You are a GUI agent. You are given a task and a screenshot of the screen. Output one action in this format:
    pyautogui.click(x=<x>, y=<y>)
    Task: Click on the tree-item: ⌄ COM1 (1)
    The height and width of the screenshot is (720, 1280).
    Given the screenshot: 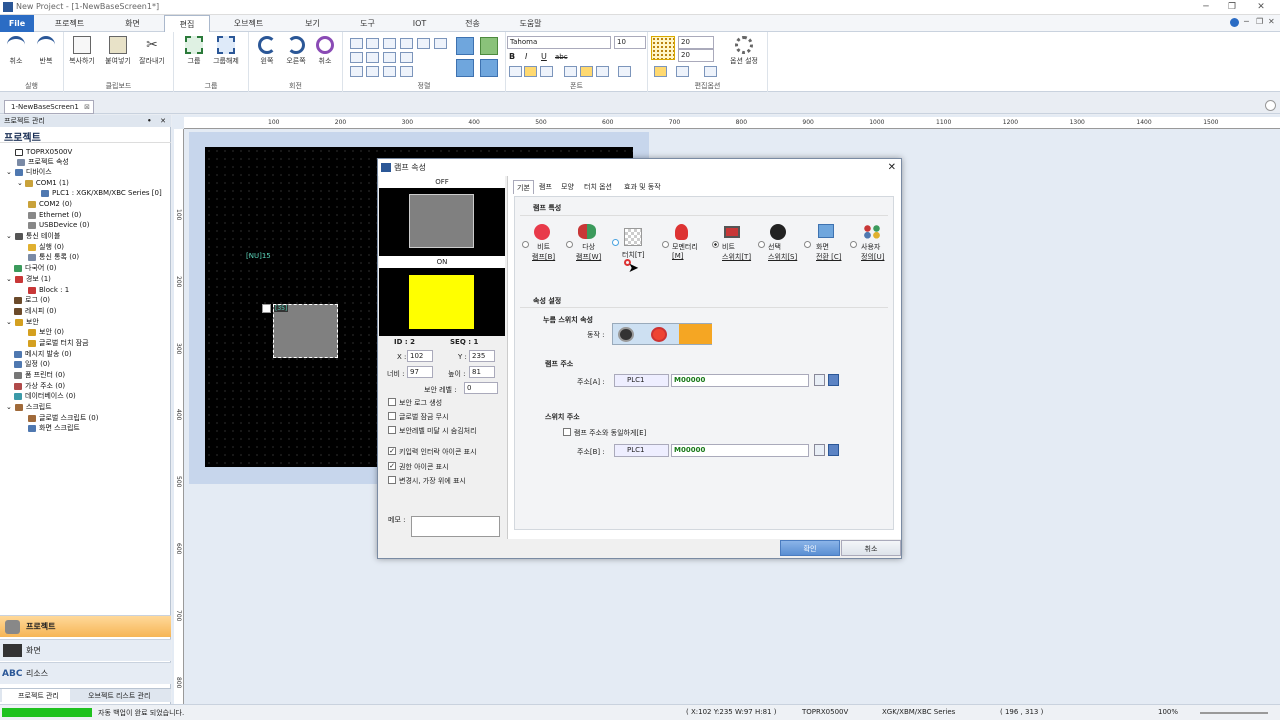 What is the action you would take?
    pyautogui.click(x=43, y=183)
    